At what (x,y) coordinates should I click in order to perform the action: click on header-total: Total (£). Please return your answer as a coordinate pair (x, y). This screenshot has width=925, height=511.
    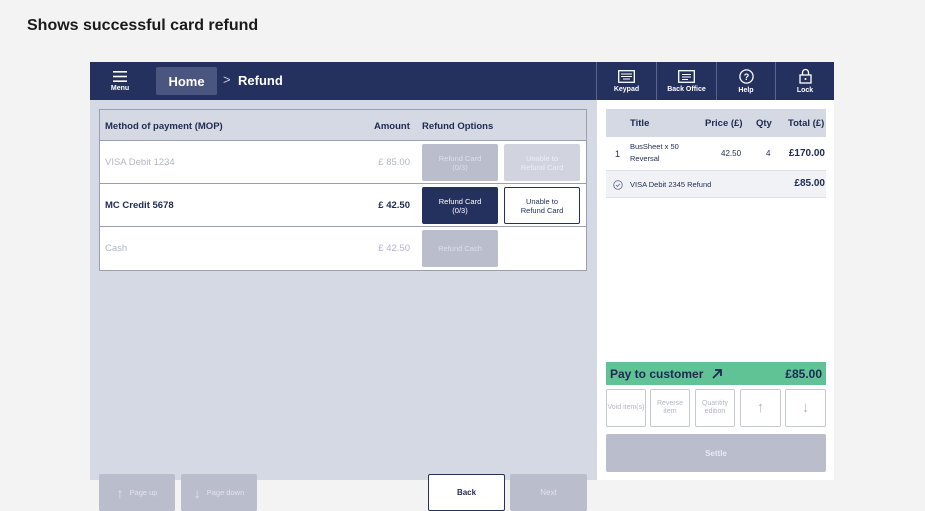
    Looking at the image, I should click on (806, 123).